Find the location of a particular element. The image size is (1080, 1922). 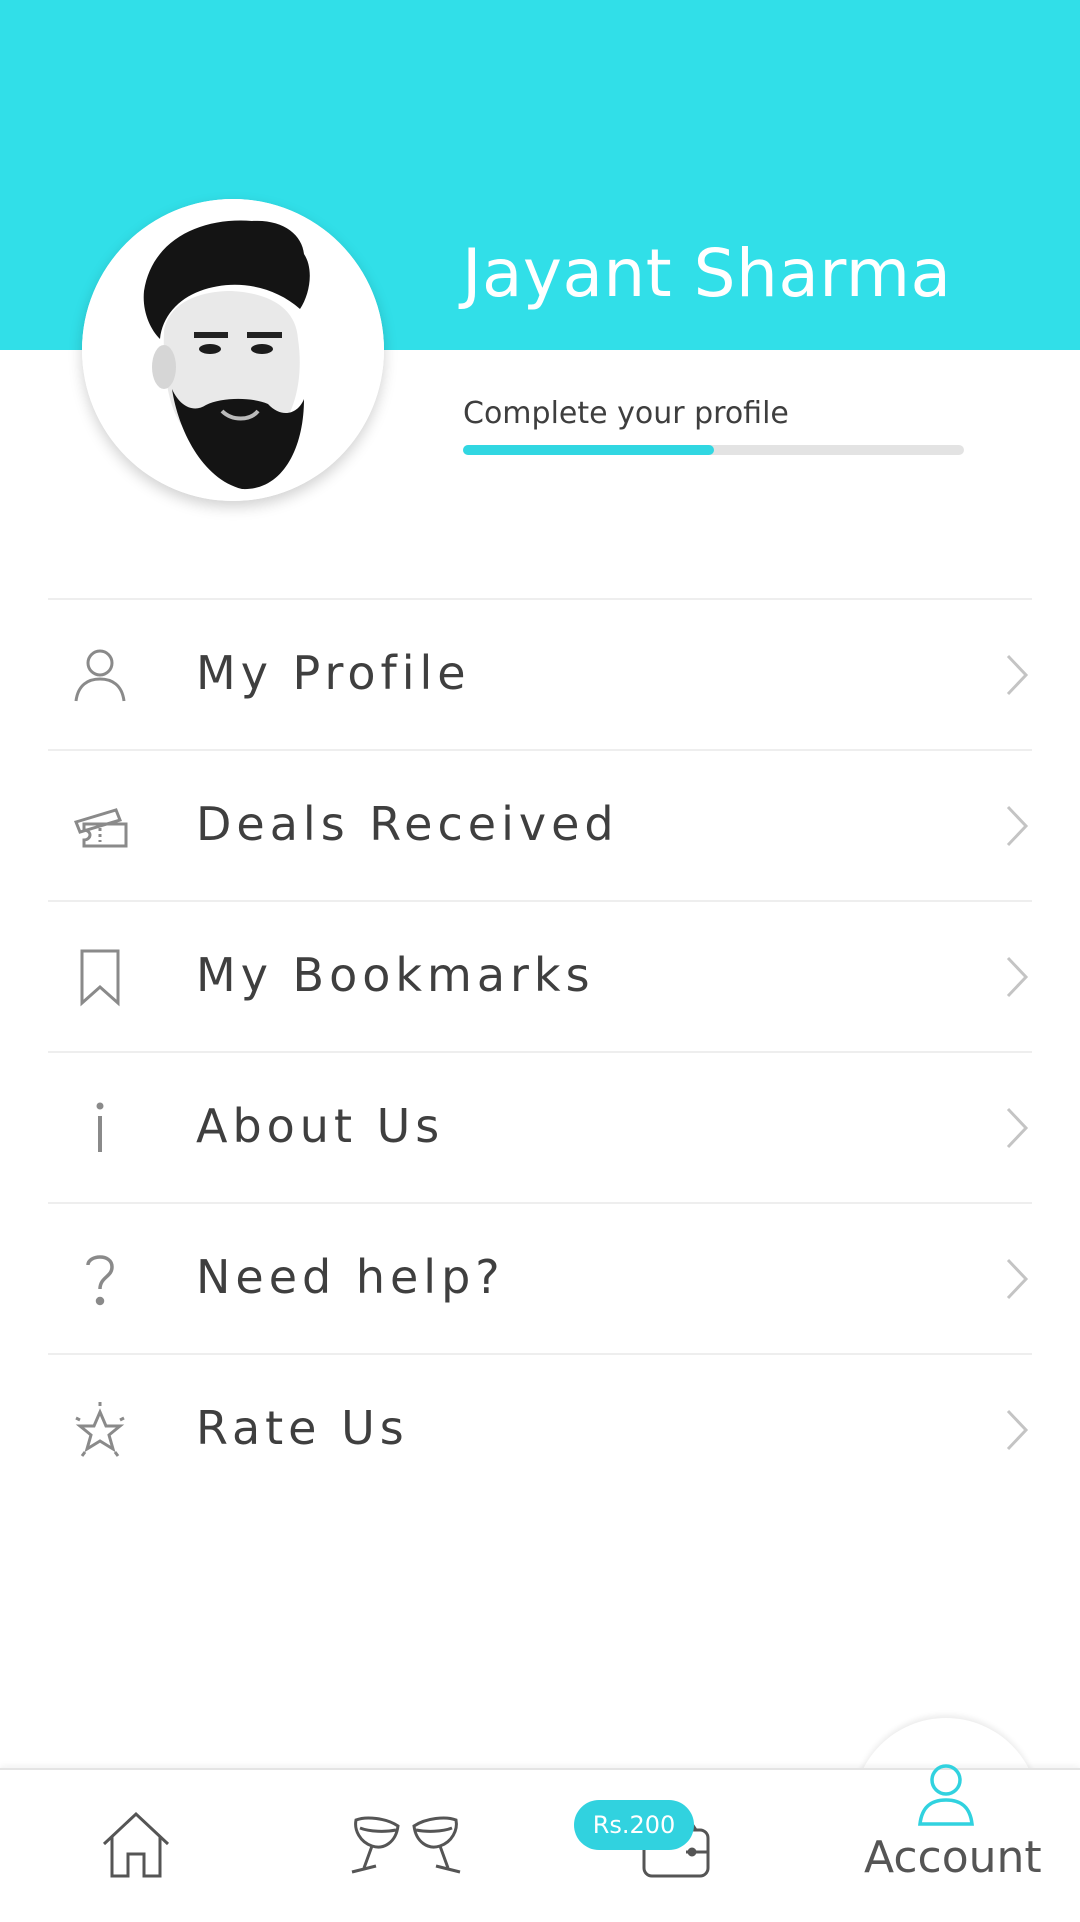

bookmark-icon is located at coordinates (100, 977).